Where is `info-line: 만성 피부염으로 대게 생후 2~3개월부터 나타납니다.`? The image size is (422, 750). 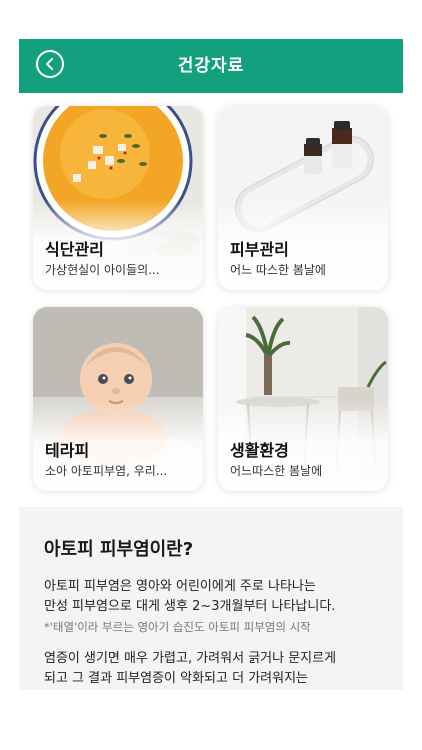
info-line: 만성 피부염으로 대게 생후 2~3개월부터 나타납니다. is located at coordinates (190, 606).